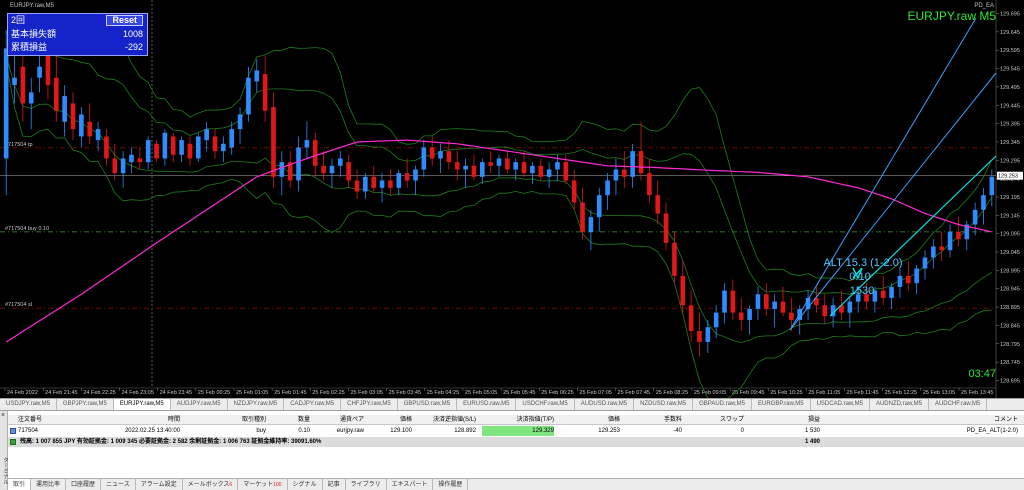 This screenshot has height=490, width=1024. Describe the element at coordinates (899, 404) in the screenshot. I see `symbol-tab: AUDNZD.raw,M5` at that location.